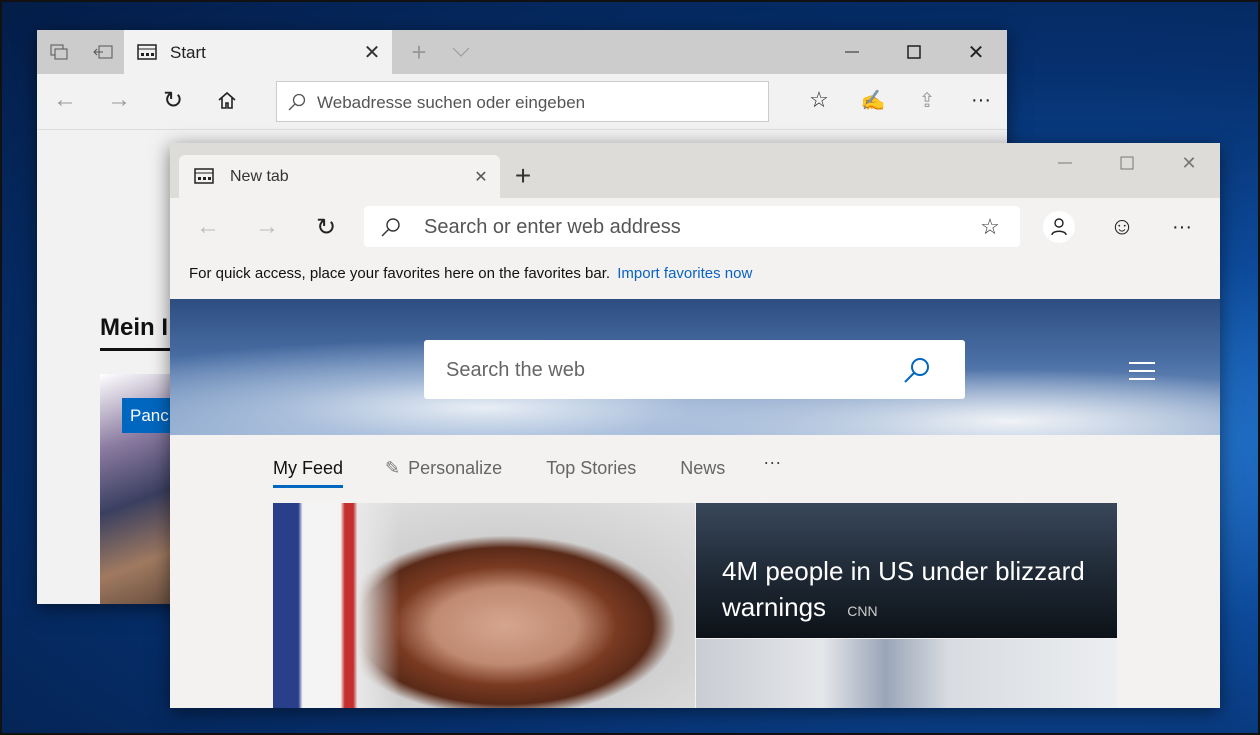  What do you see at coordinates (461, 52) in the screenshot?
I see `chevron-down-icon` at bounding box center [461, 52].